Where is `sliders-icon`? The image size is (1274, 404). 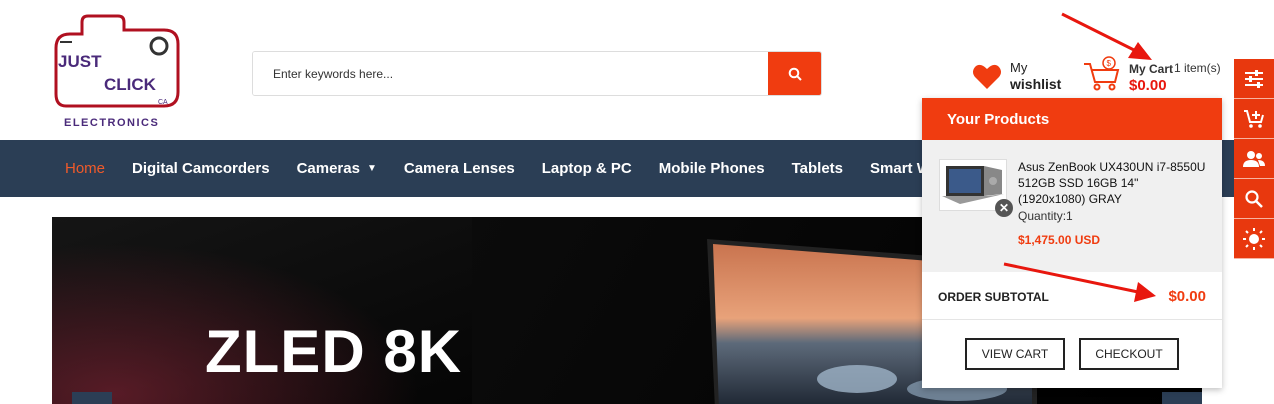 sliders-icon is located at coordinates (1254, 78).